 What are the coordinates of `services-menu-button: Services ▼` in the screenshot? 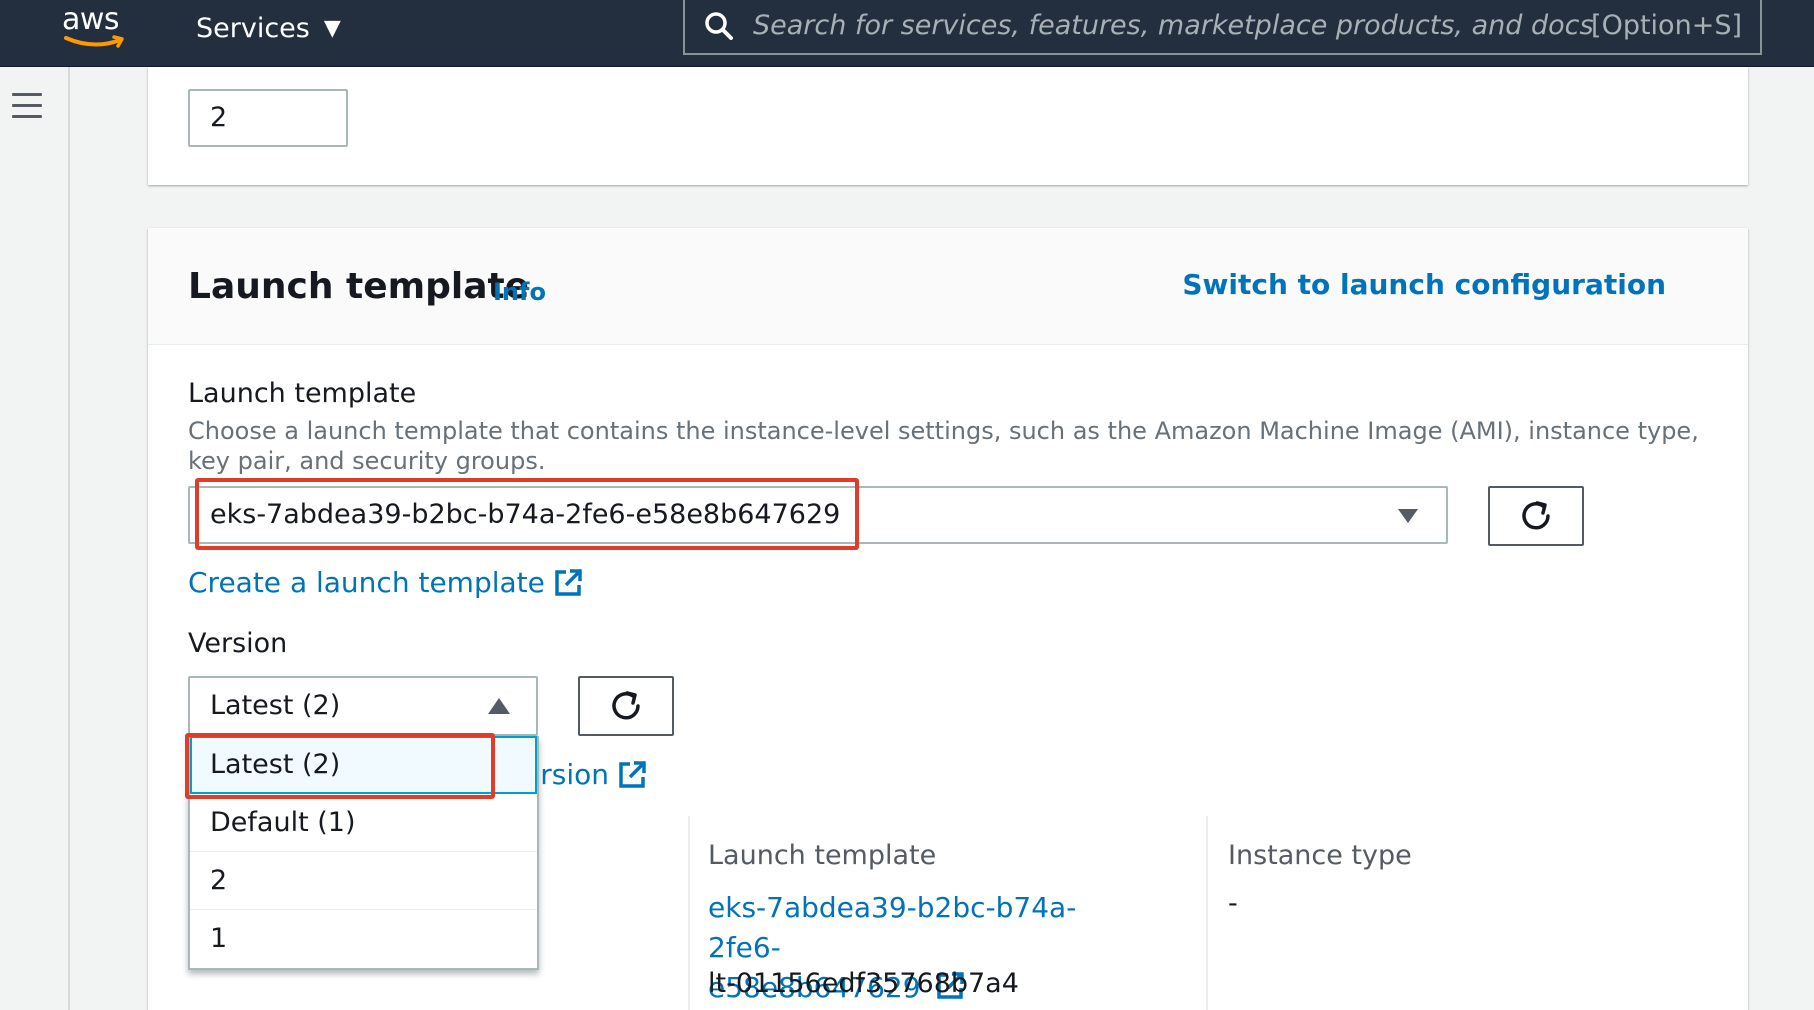 It's located at (268, 28).